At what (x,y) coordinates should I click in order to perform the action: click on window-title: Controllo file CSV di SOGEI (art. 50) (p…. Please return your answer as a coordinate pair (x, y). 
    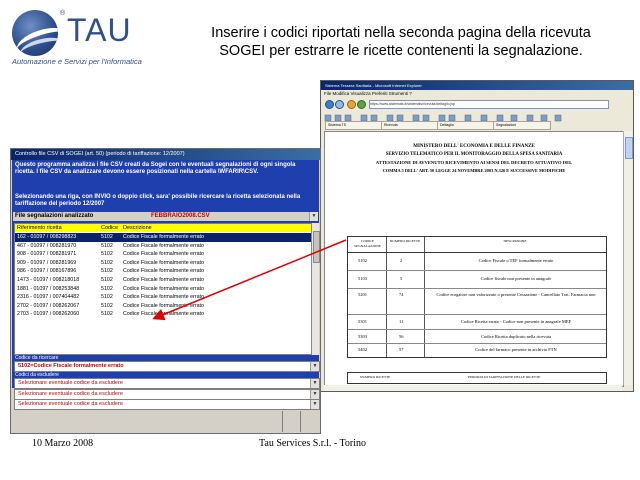
    Looking at the image, I should click on (165, 154).